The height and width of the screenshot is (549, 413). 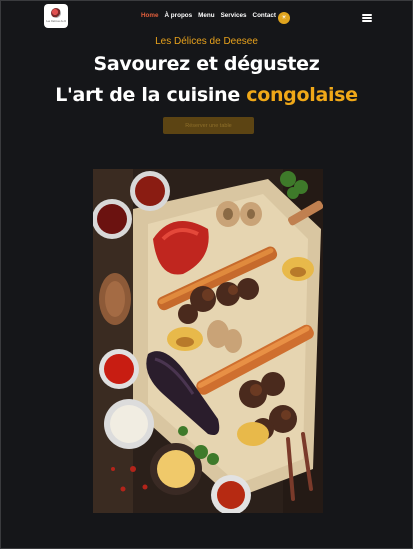 I want to click on hero-tagline: Les Délices de Deesee, so click(x=206, y=41).